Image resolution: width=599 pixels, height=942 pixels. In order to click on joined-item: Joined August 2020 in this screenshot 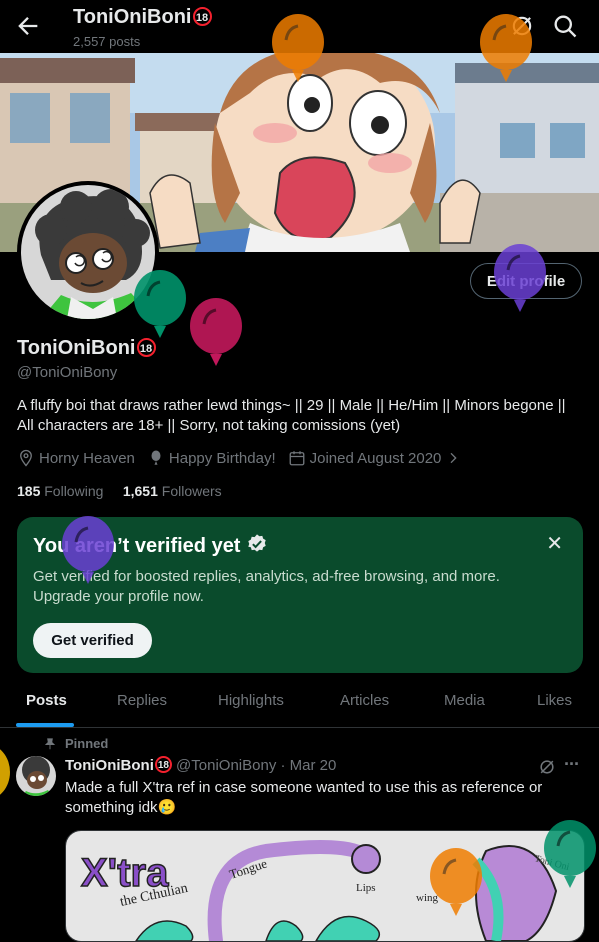, I will do `click(377, 458)`.